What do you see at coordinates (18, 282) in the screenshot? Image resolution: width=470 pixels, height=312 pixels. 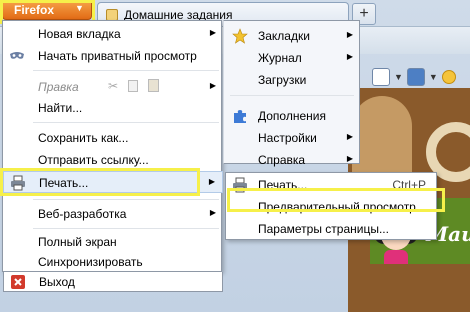 I see `exit-icon` at bounding box center [18, 282].